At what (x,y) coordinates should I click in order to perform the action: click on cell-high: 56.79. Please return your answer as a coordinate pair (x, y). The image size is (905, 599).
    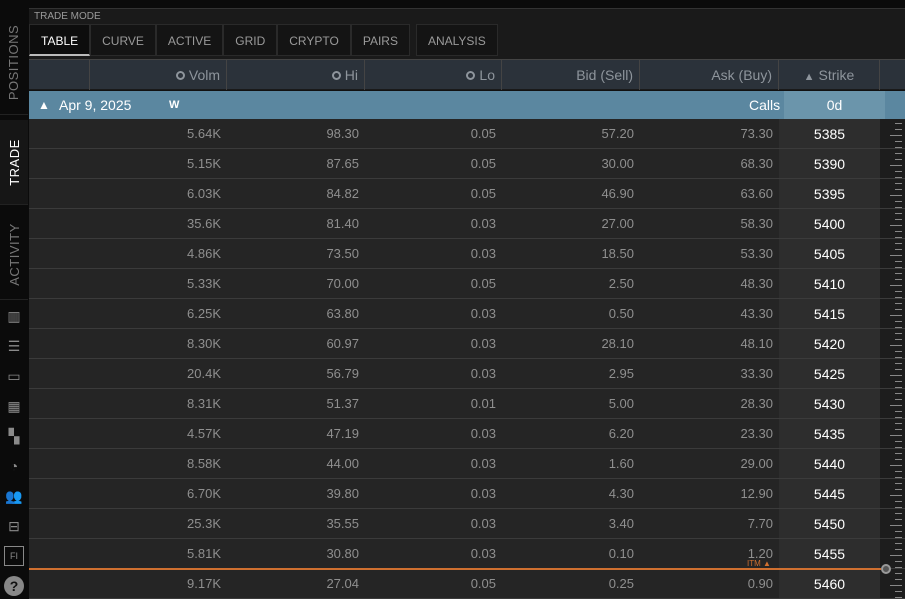
    Looking at the image, I should click on (296, 373).